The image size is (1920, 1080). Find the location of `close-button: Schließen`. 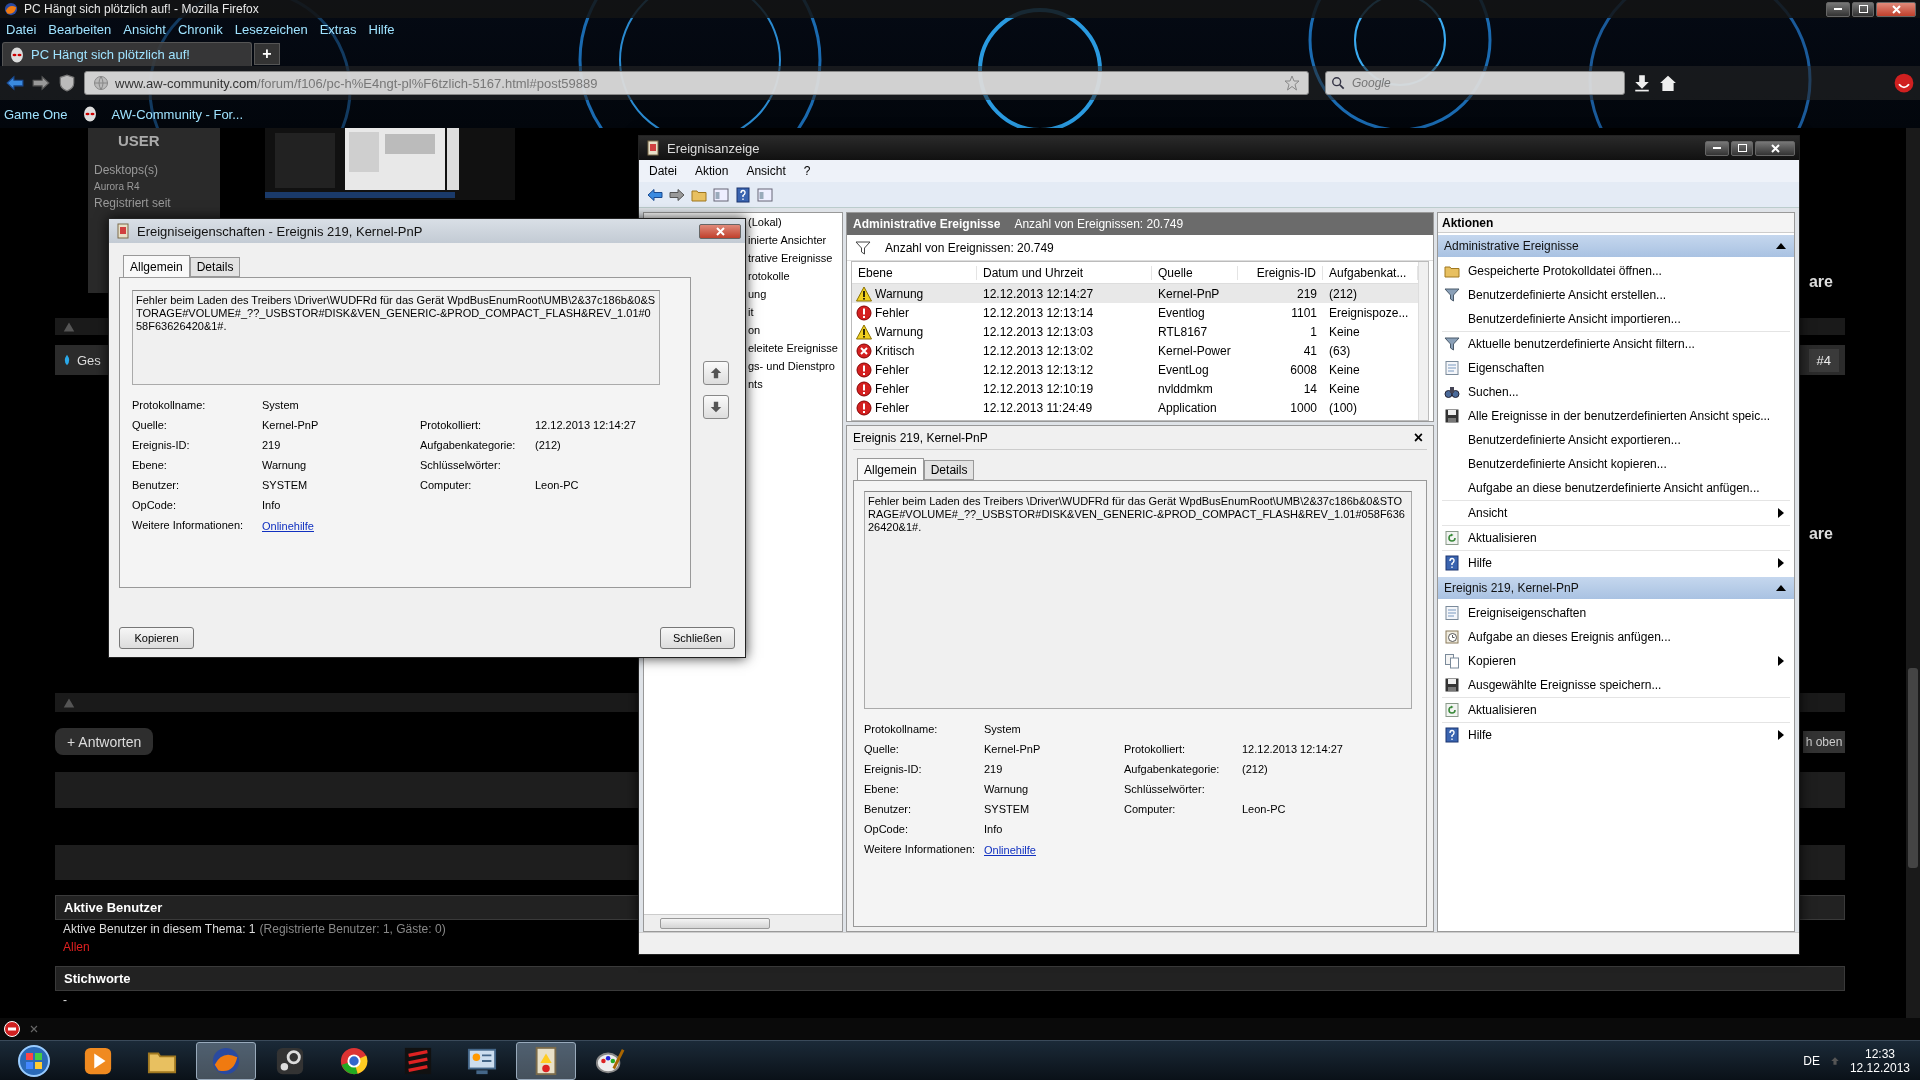

close-button: Schließen is located at coordinates (697, 638).